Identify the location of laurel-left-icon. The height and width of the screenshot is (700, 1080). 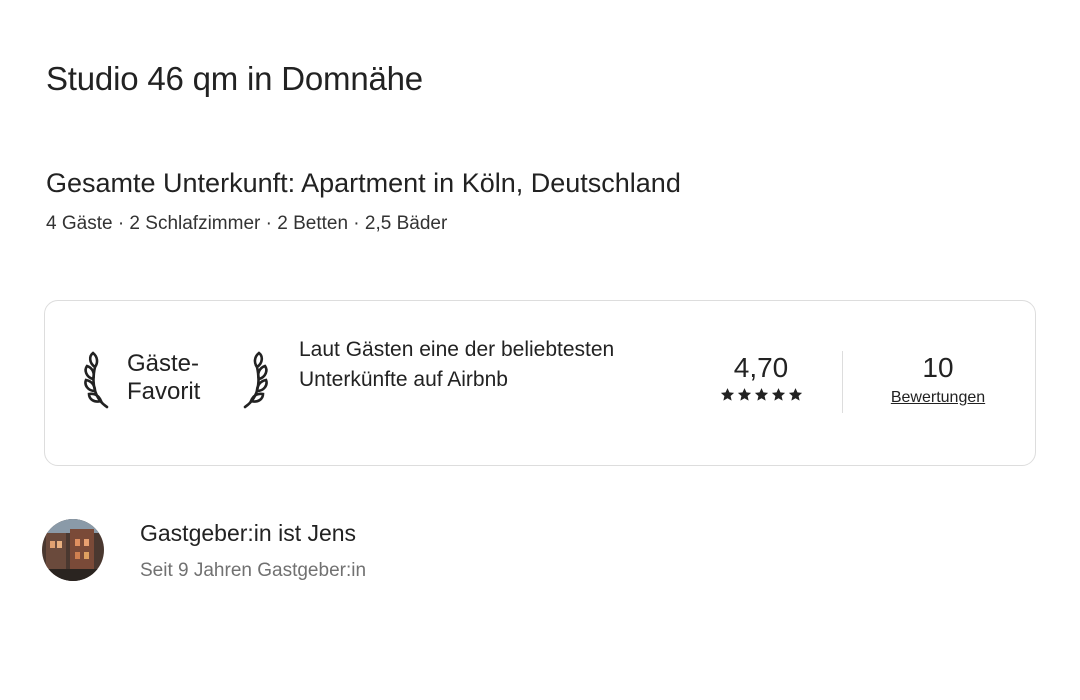
(96, 380).